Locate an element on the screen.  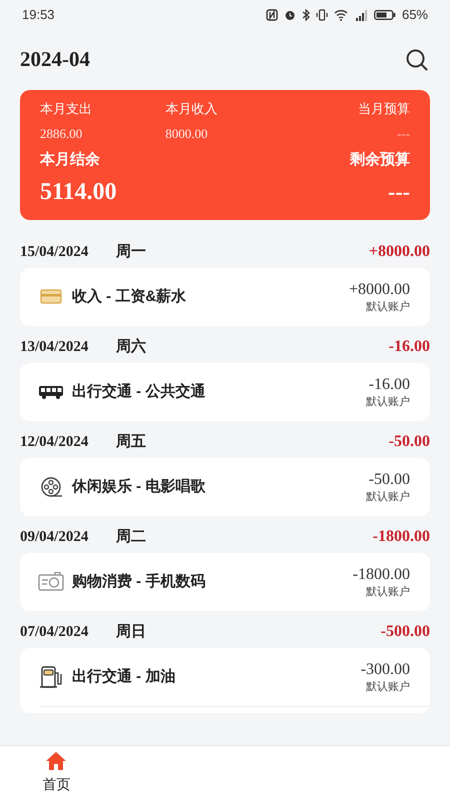
group-date: 07/04/2024 is located at coordinates (55, 632).